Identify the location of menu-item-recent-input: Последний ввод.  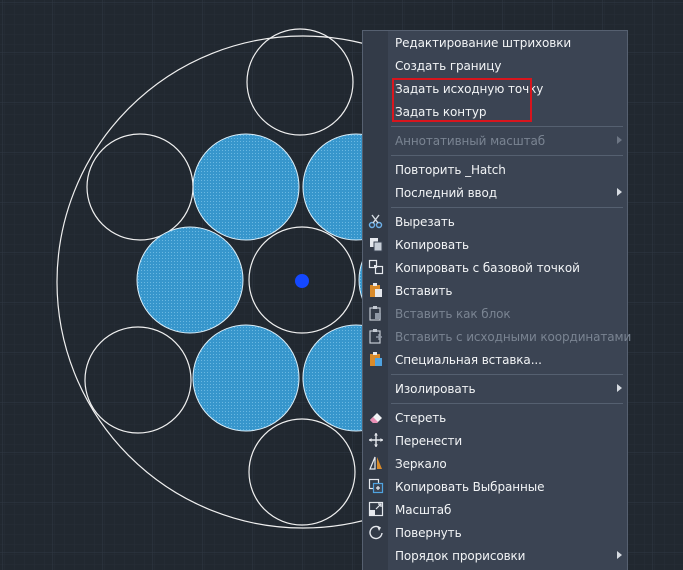
(495, 192).